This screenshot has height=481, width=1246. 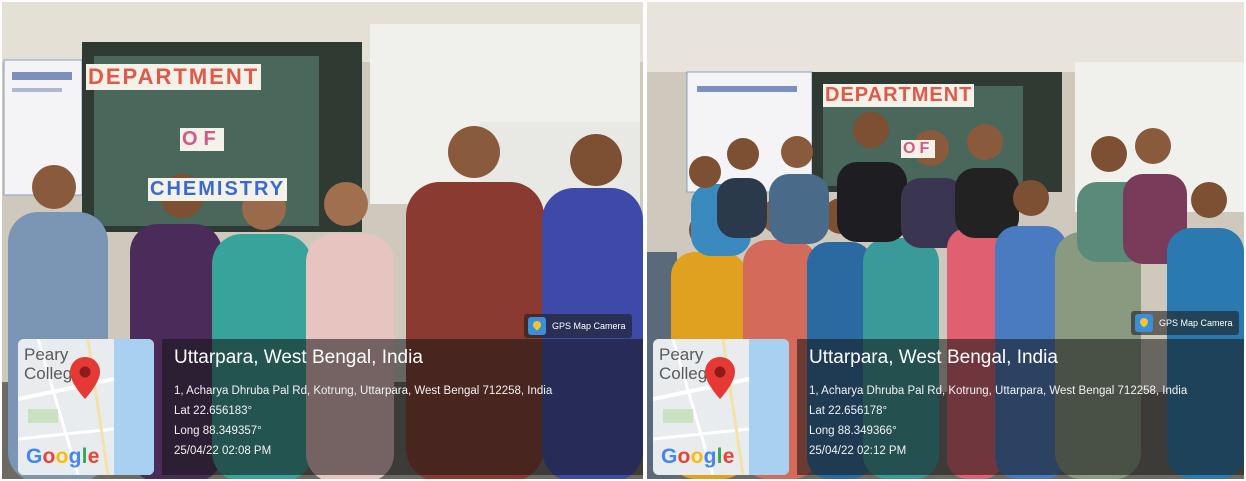 I want to click on location-latitude: Lat 22.656178°, so click(x=848, y=411).